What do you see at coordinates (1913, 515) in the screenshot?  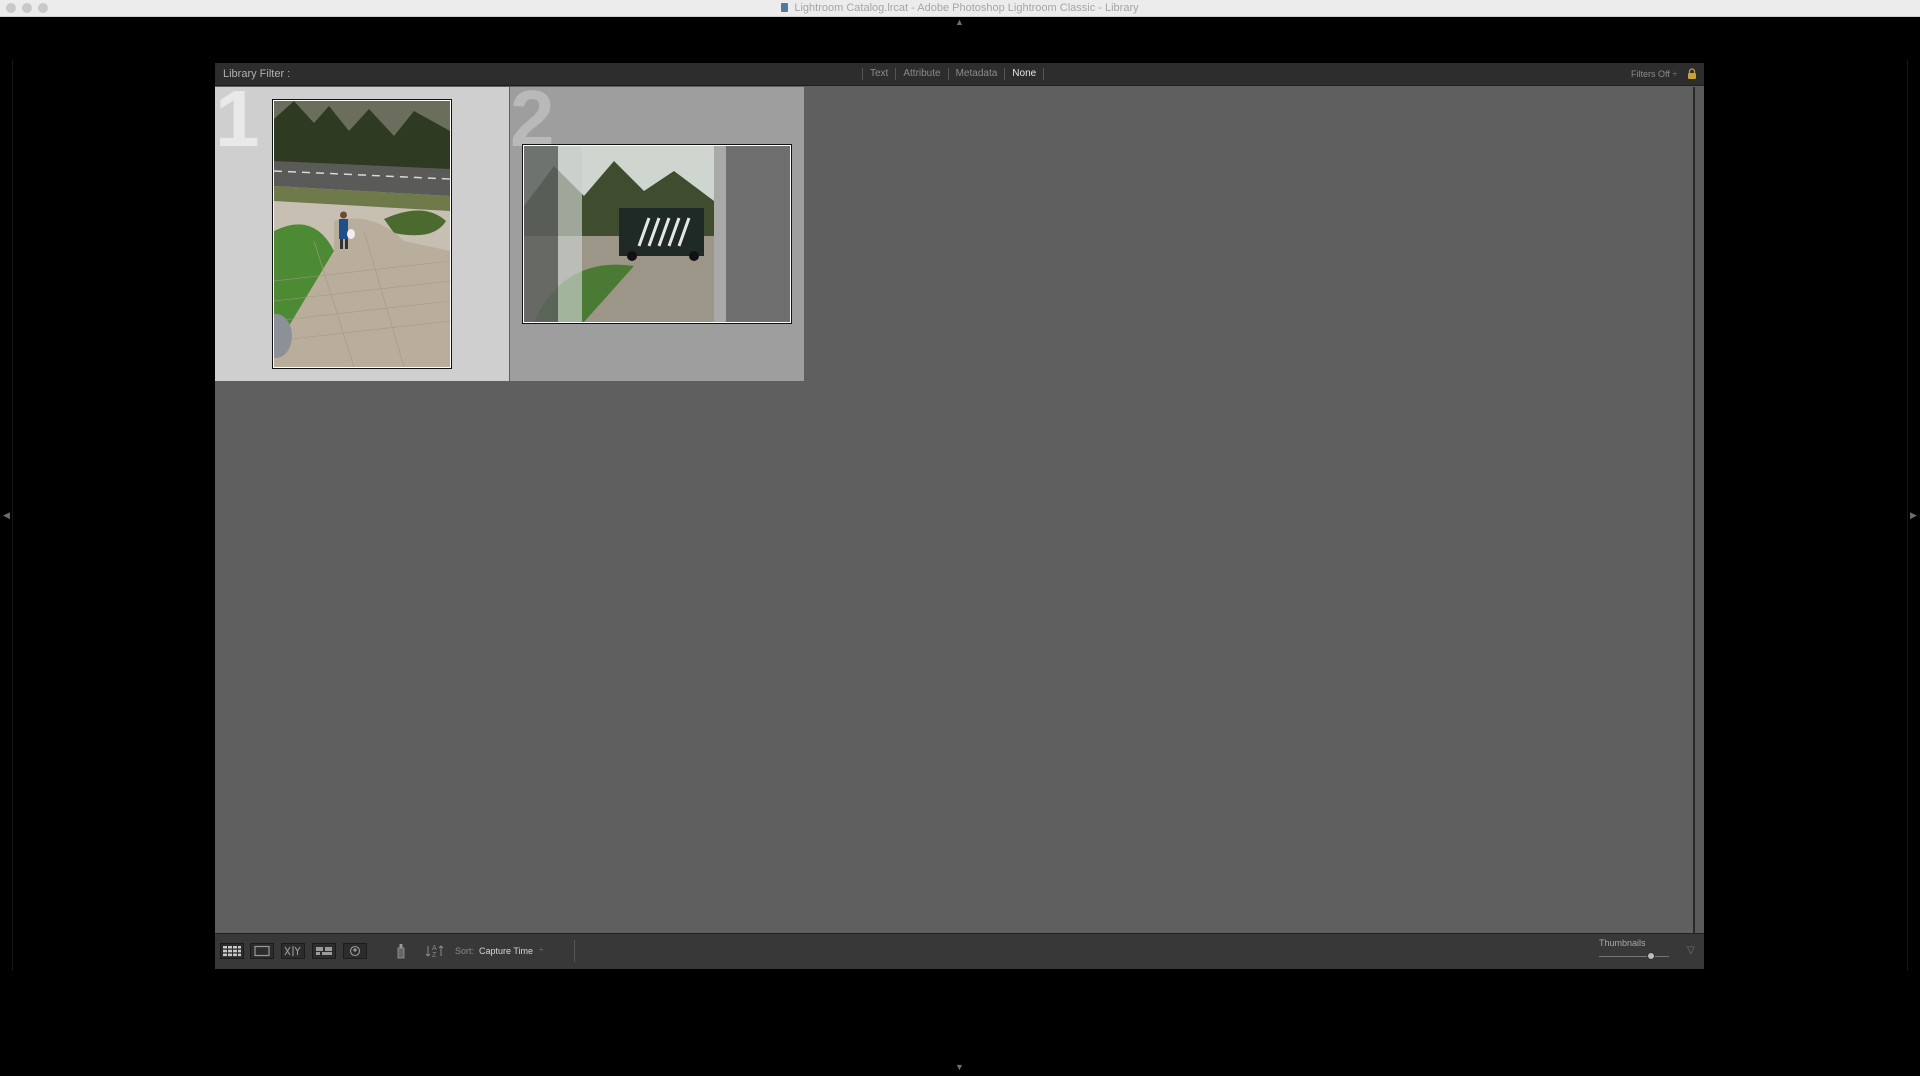 I see `right-panel-toggle-icon: ▶` at bounding box center [1913, 515].